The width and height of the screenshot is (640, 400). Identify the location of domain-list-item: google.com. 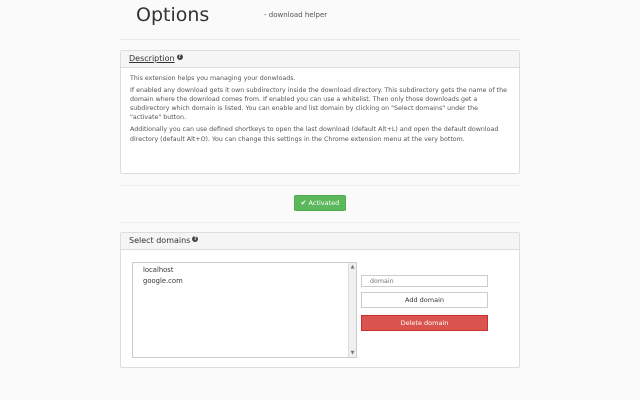
(249, 281).